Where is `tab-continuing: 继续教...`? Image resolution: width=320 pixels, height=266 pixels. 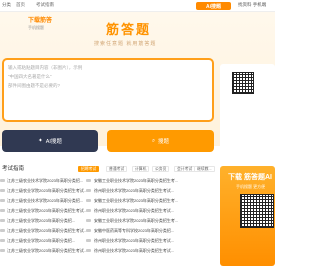
tab-continuing: 继续教... is located at coordinates (204, 169).